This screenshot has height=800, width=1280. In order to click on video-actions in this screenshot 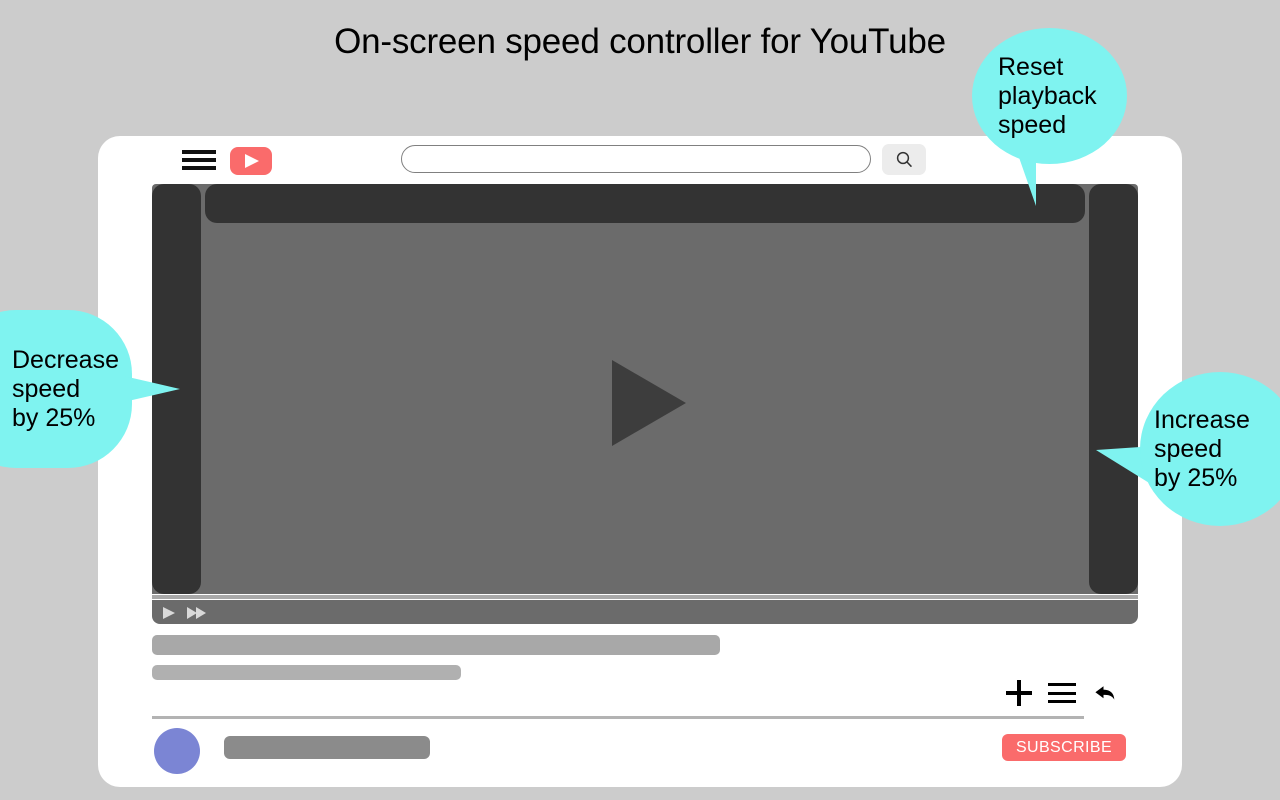, I will do `click(1063, 692)`.